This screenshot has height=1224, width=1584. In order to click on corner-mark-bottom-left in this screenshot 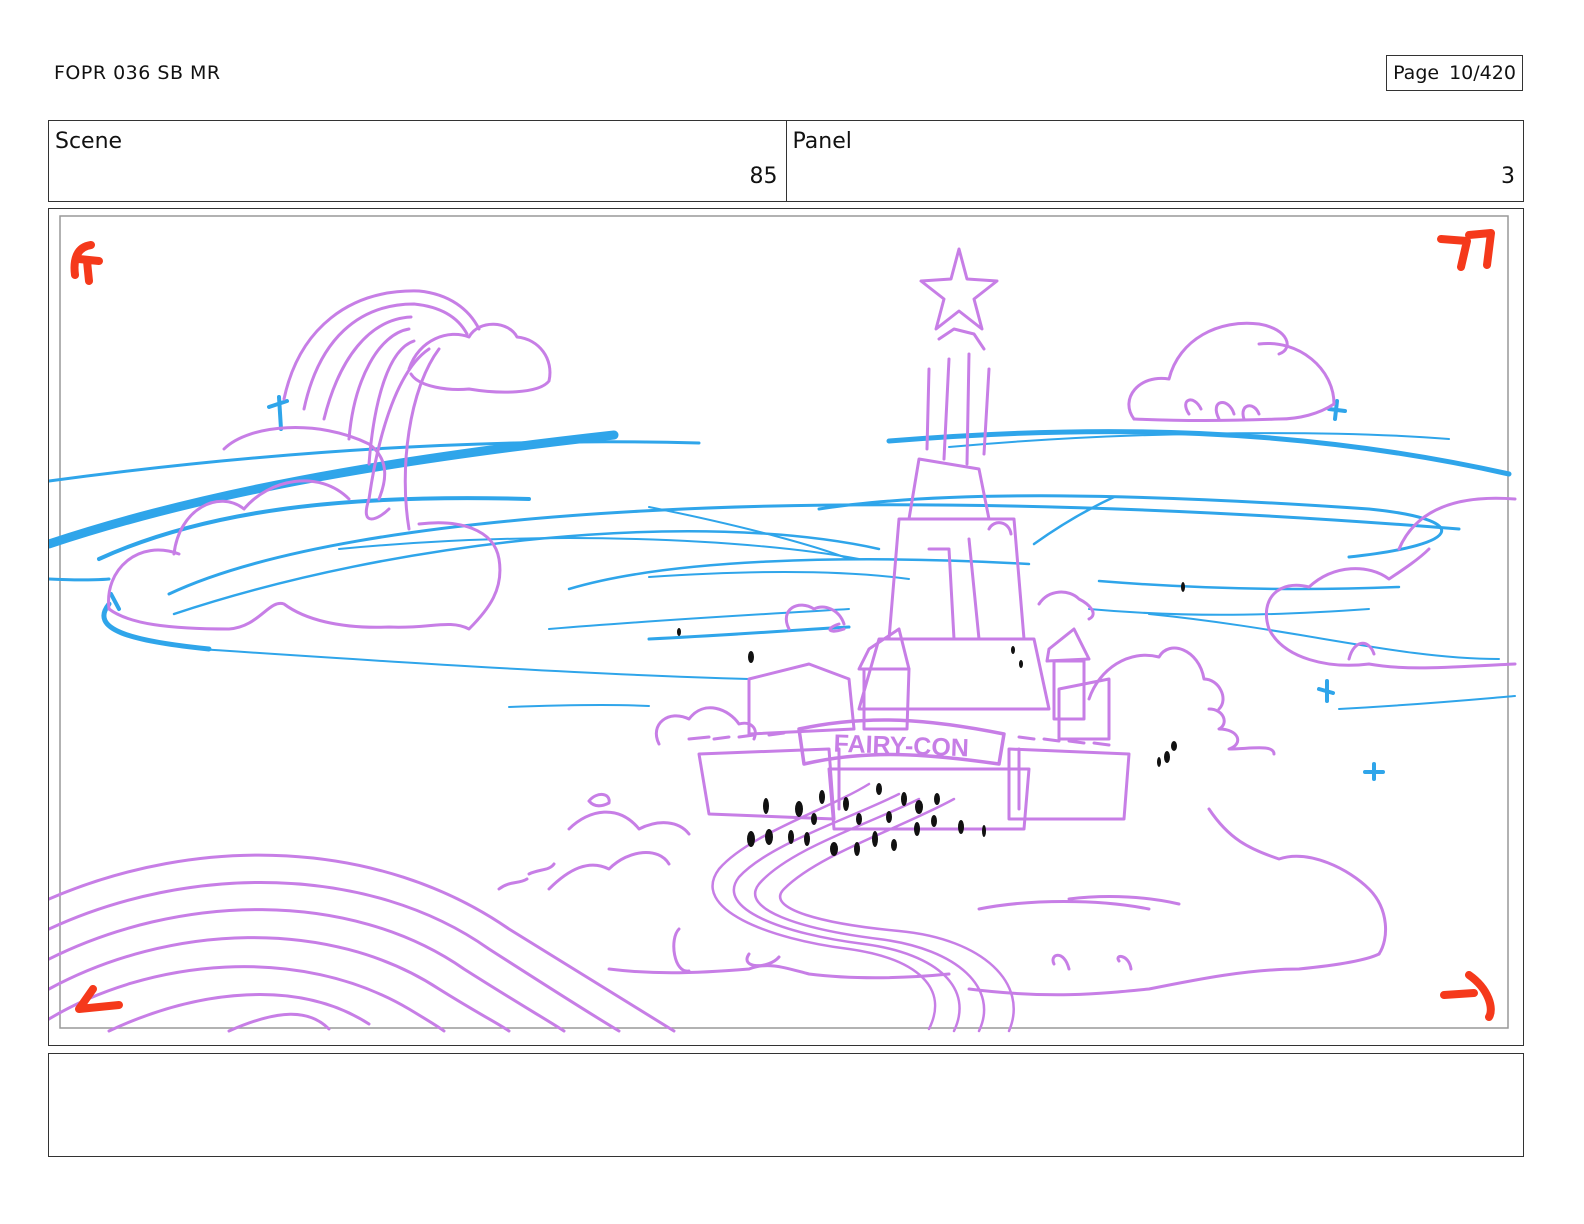, I will do `click(99, 999)`.